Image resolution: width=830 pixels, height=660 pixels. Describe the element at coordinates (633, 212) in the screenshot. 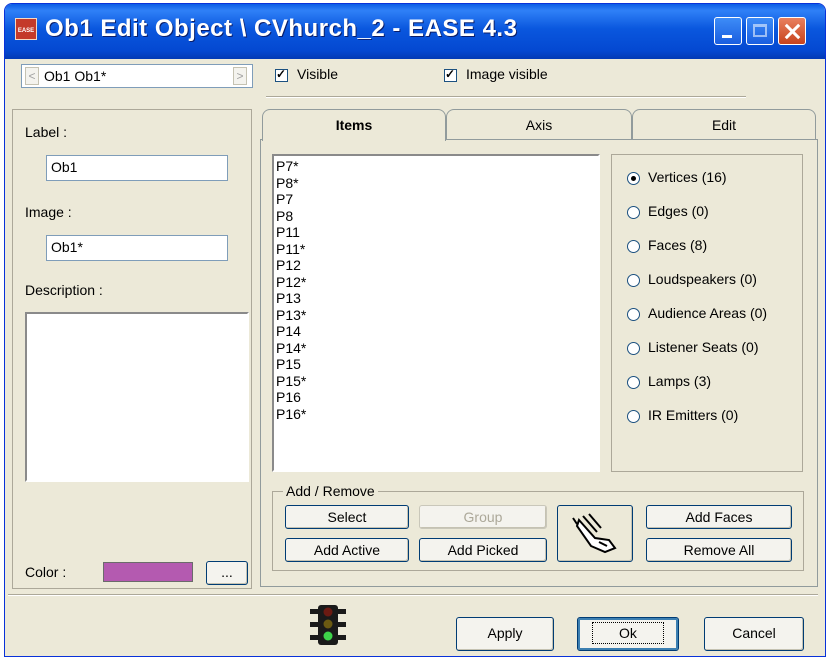

I see `radio-edges` at that location.